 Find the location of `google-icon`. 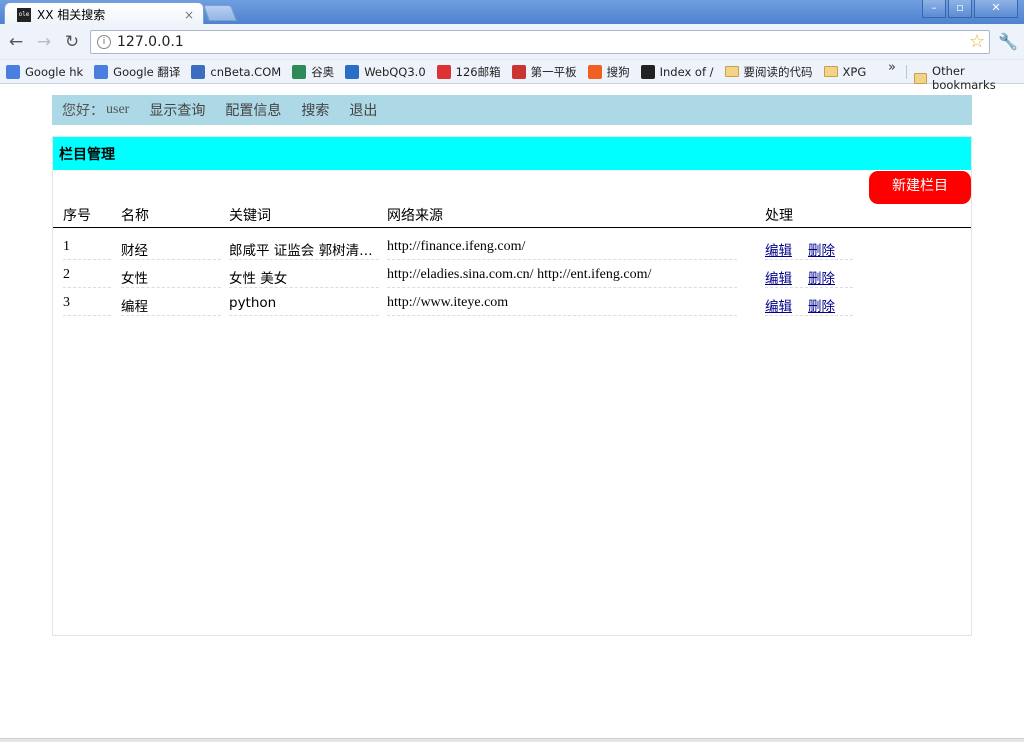

google-icon is located at coordinates (13, 71).